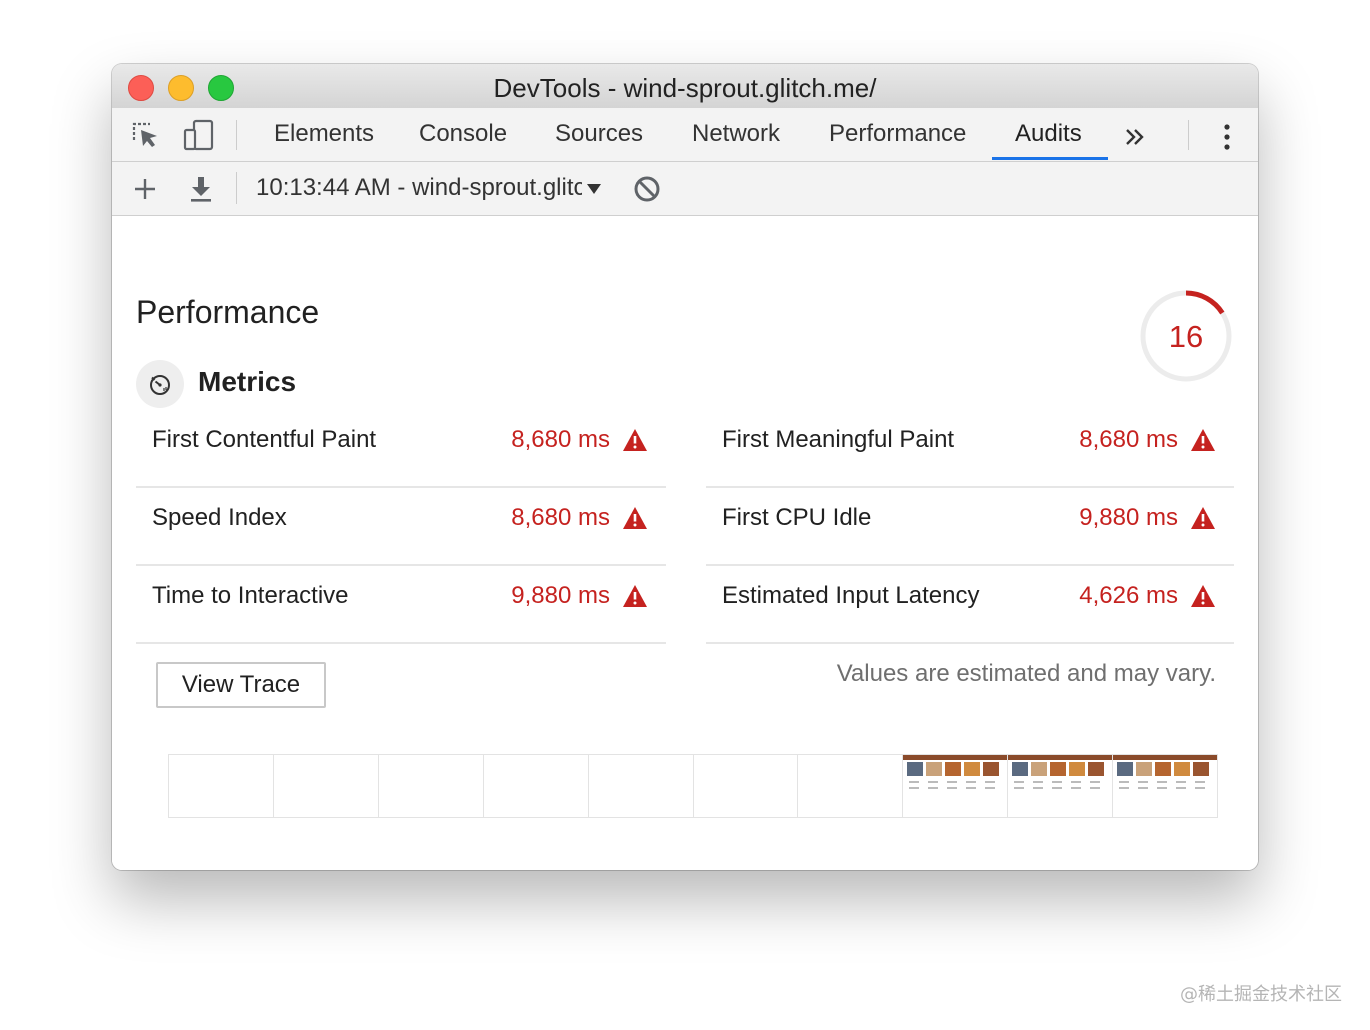 The image size is (1370, 1030). Describe the element at coordinates (897, 134) in the screenshot. I see `tab-performance: Performance` at that location.